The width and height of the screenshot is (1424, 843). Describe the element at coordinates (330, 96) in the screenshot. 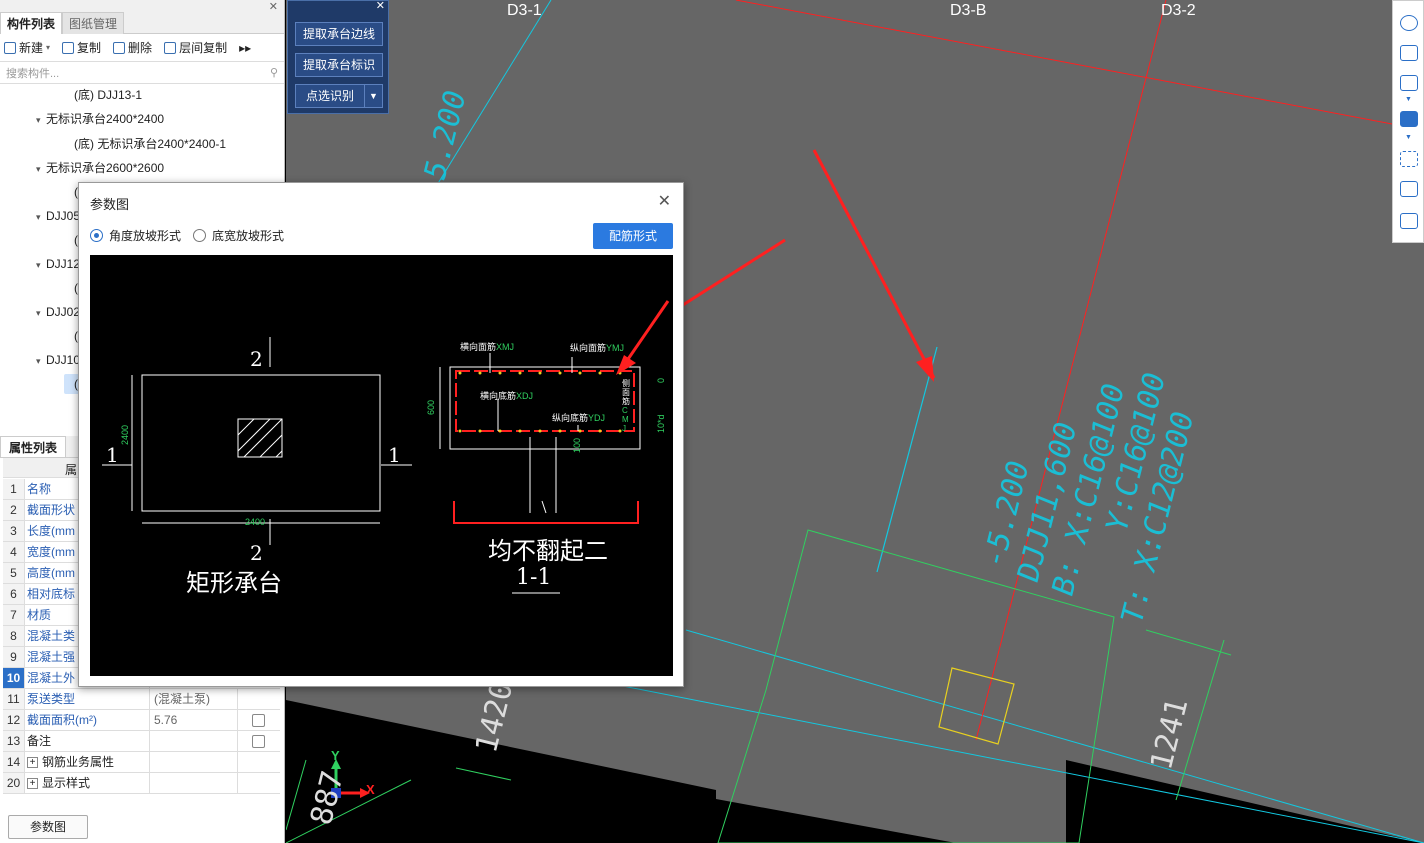

I see `point-select-label: 点选识别` at that location.